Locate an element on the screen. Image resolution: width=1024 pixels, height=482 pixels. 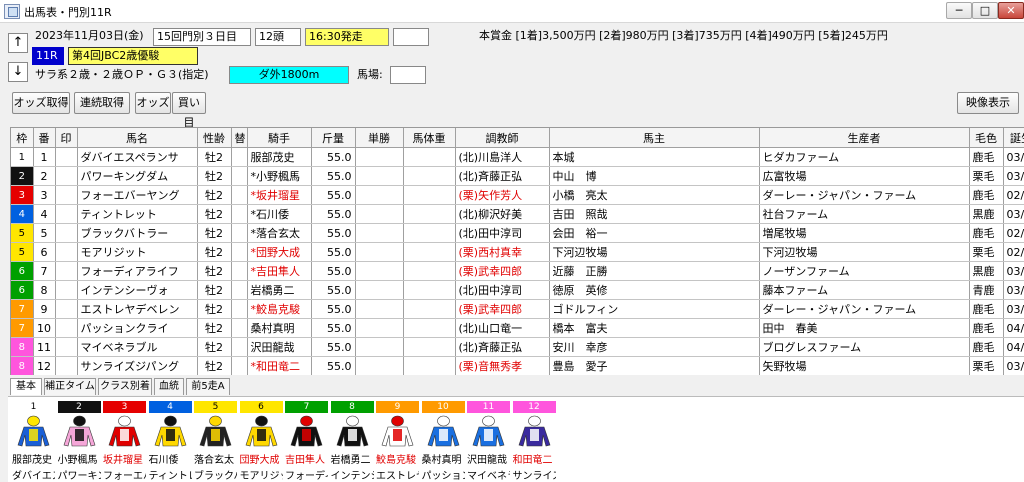
tab-basic: 基本 is located at coordinates (26, 386).